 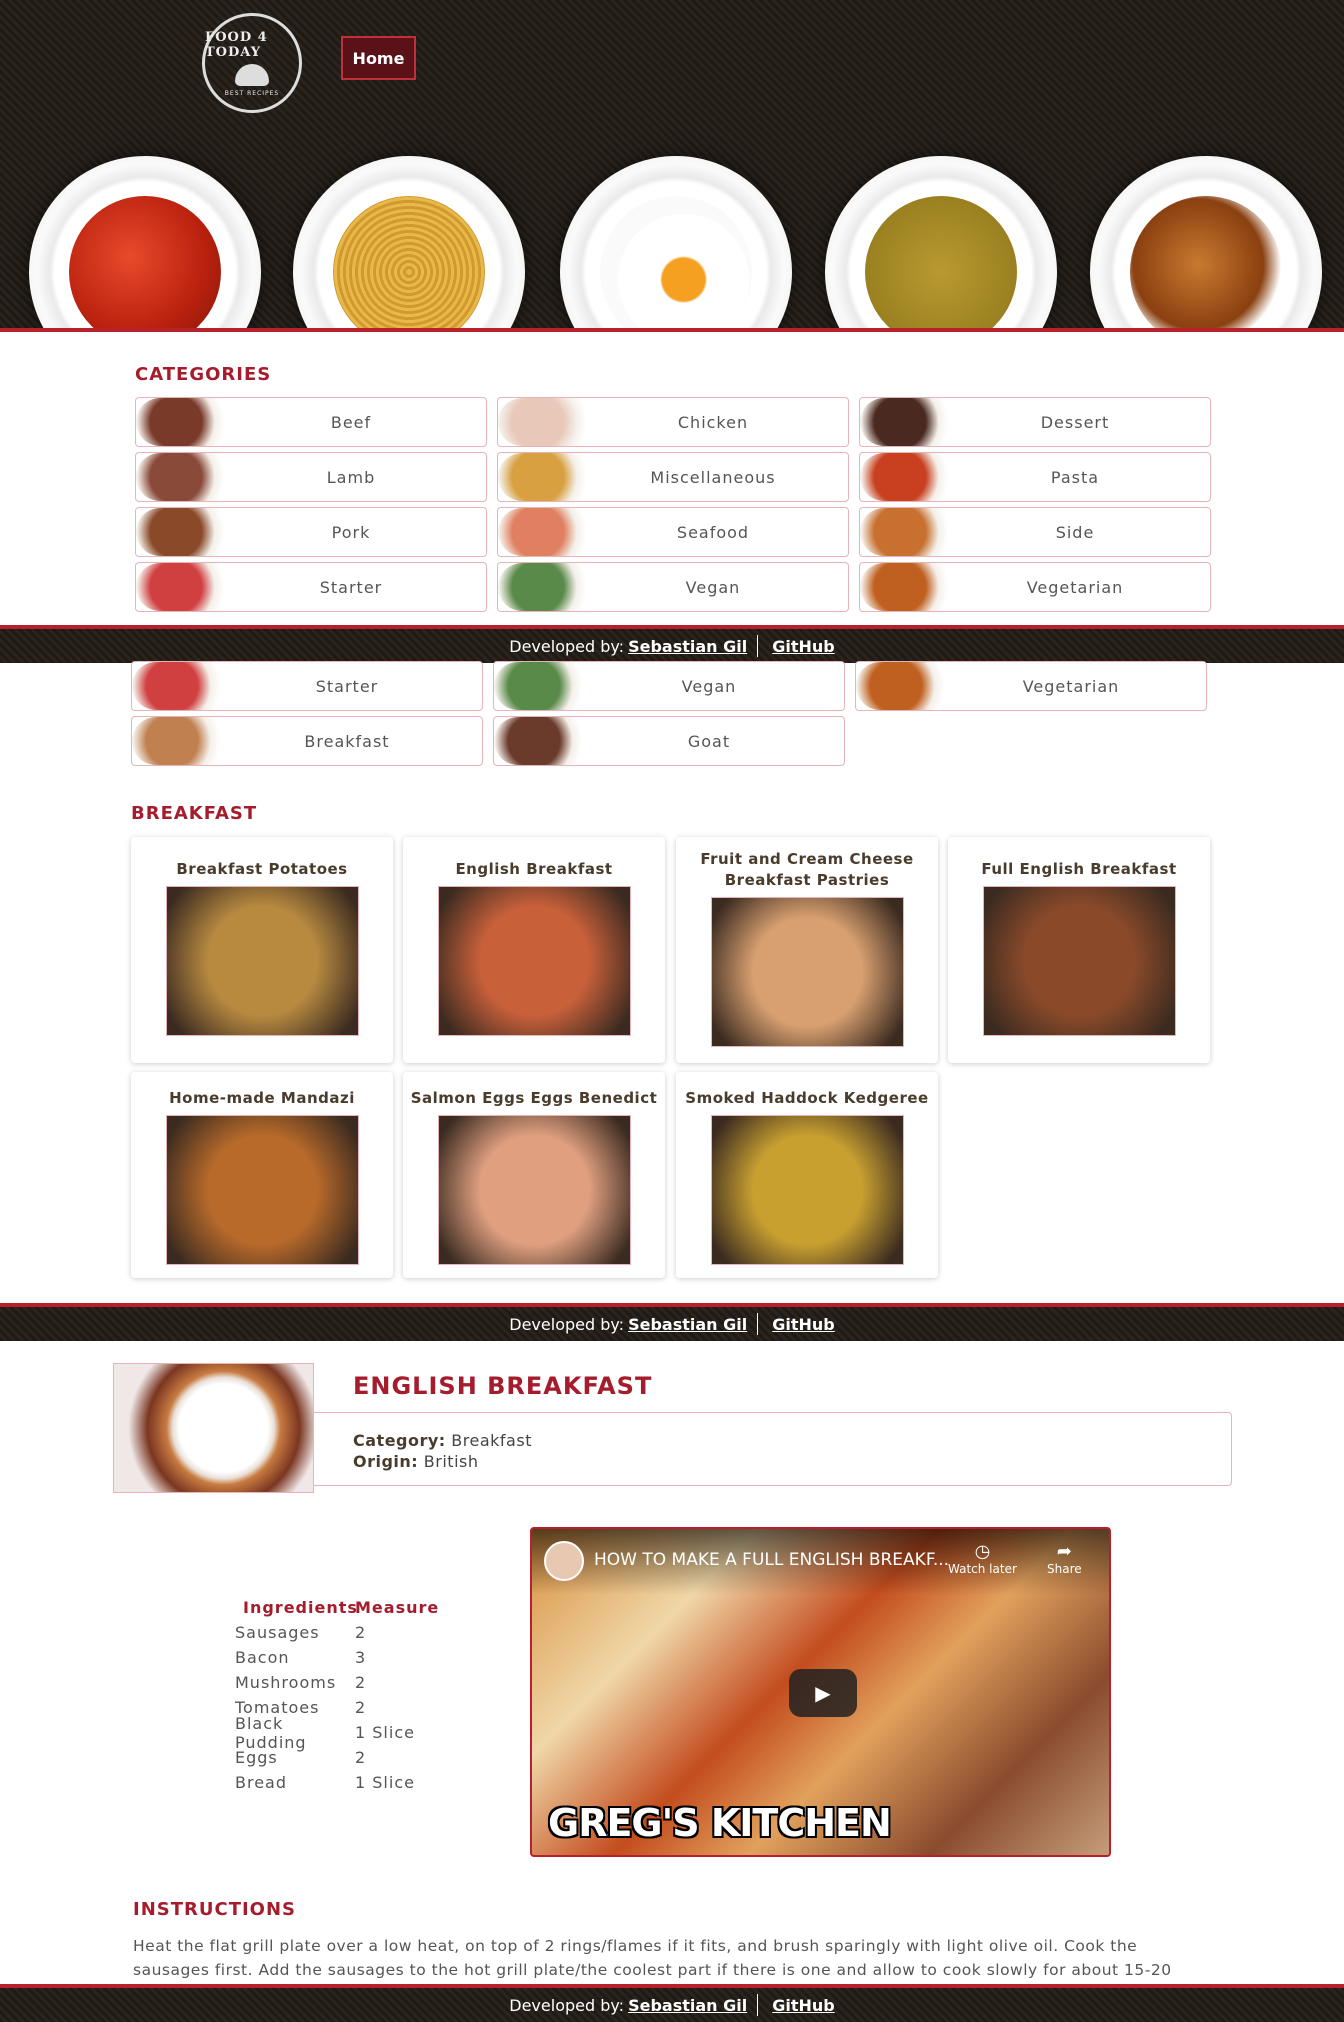 I want to click on category-label: Vegetarian, so click(x=1075, y=587).